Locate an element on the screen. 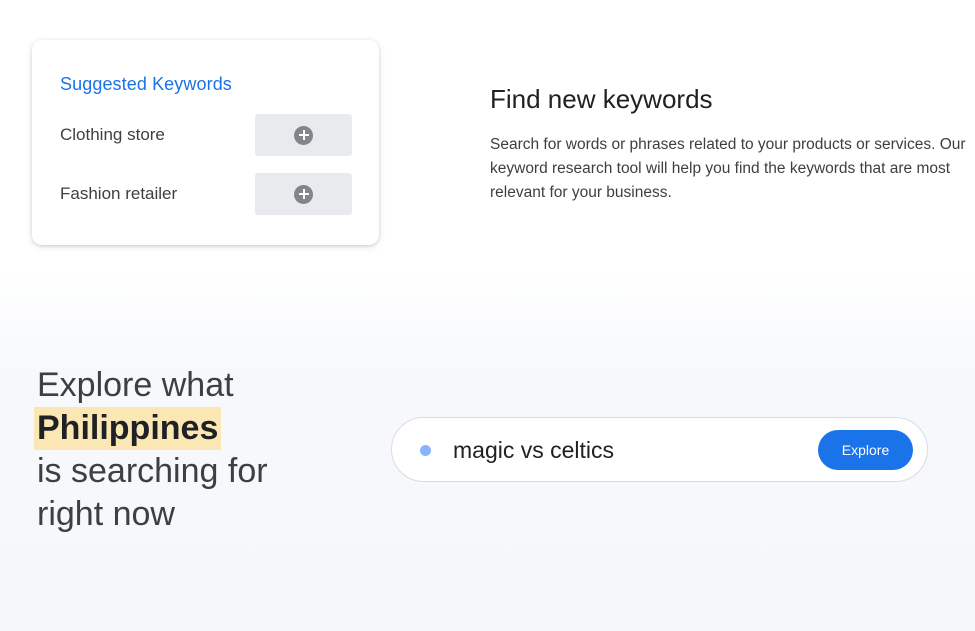  find-keywords-heading: Find new keywords is located at coordinates (601, 99).